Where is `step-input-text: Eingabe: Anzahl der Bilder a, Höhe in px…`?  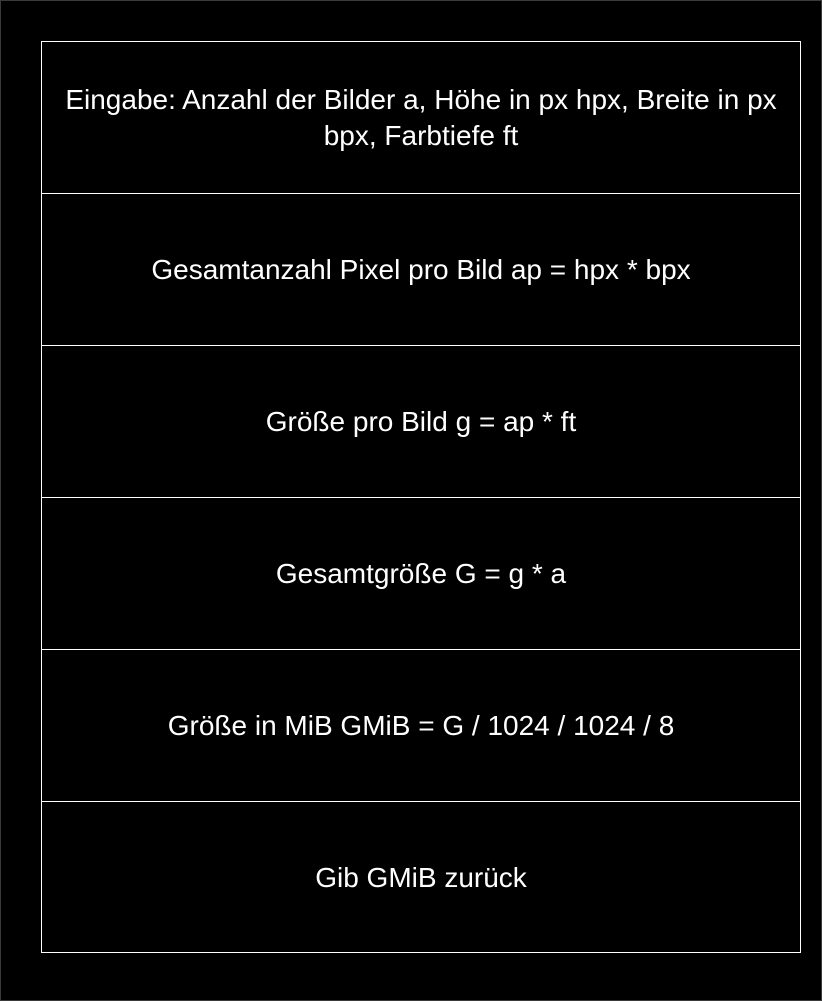 step-input-text: Eingabe: Anzahl der Bilder a, Höhe in px… is located at coordinates (421, 117).